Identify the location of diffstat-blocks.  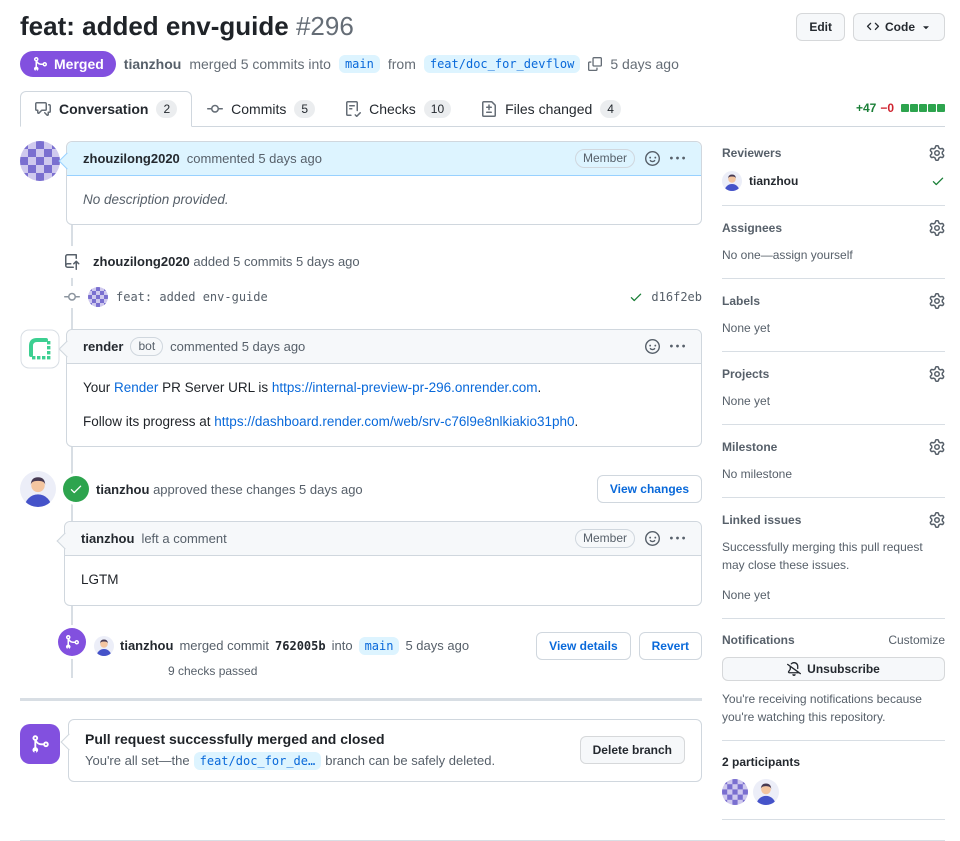
(923, 108).